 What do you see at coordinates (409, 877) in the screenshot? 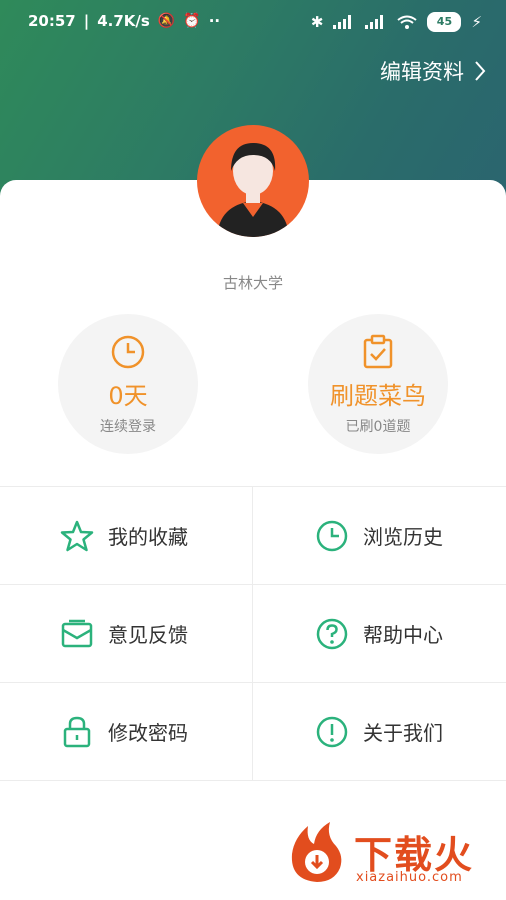
I see `watermark-domain: xiazaihuo.com` at bounding box center [409, 877].